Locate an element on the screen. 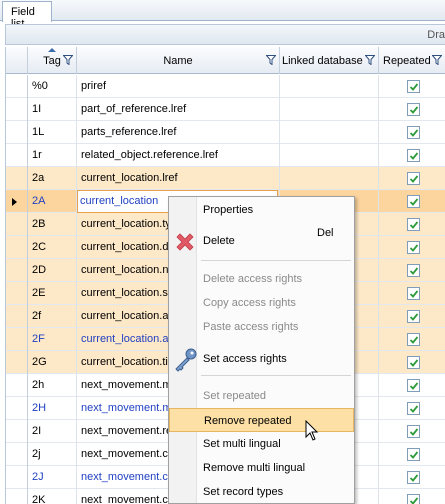 The image size is (445, 504). column-header-linked-database: Linked database is located at coordinates (329, 60).